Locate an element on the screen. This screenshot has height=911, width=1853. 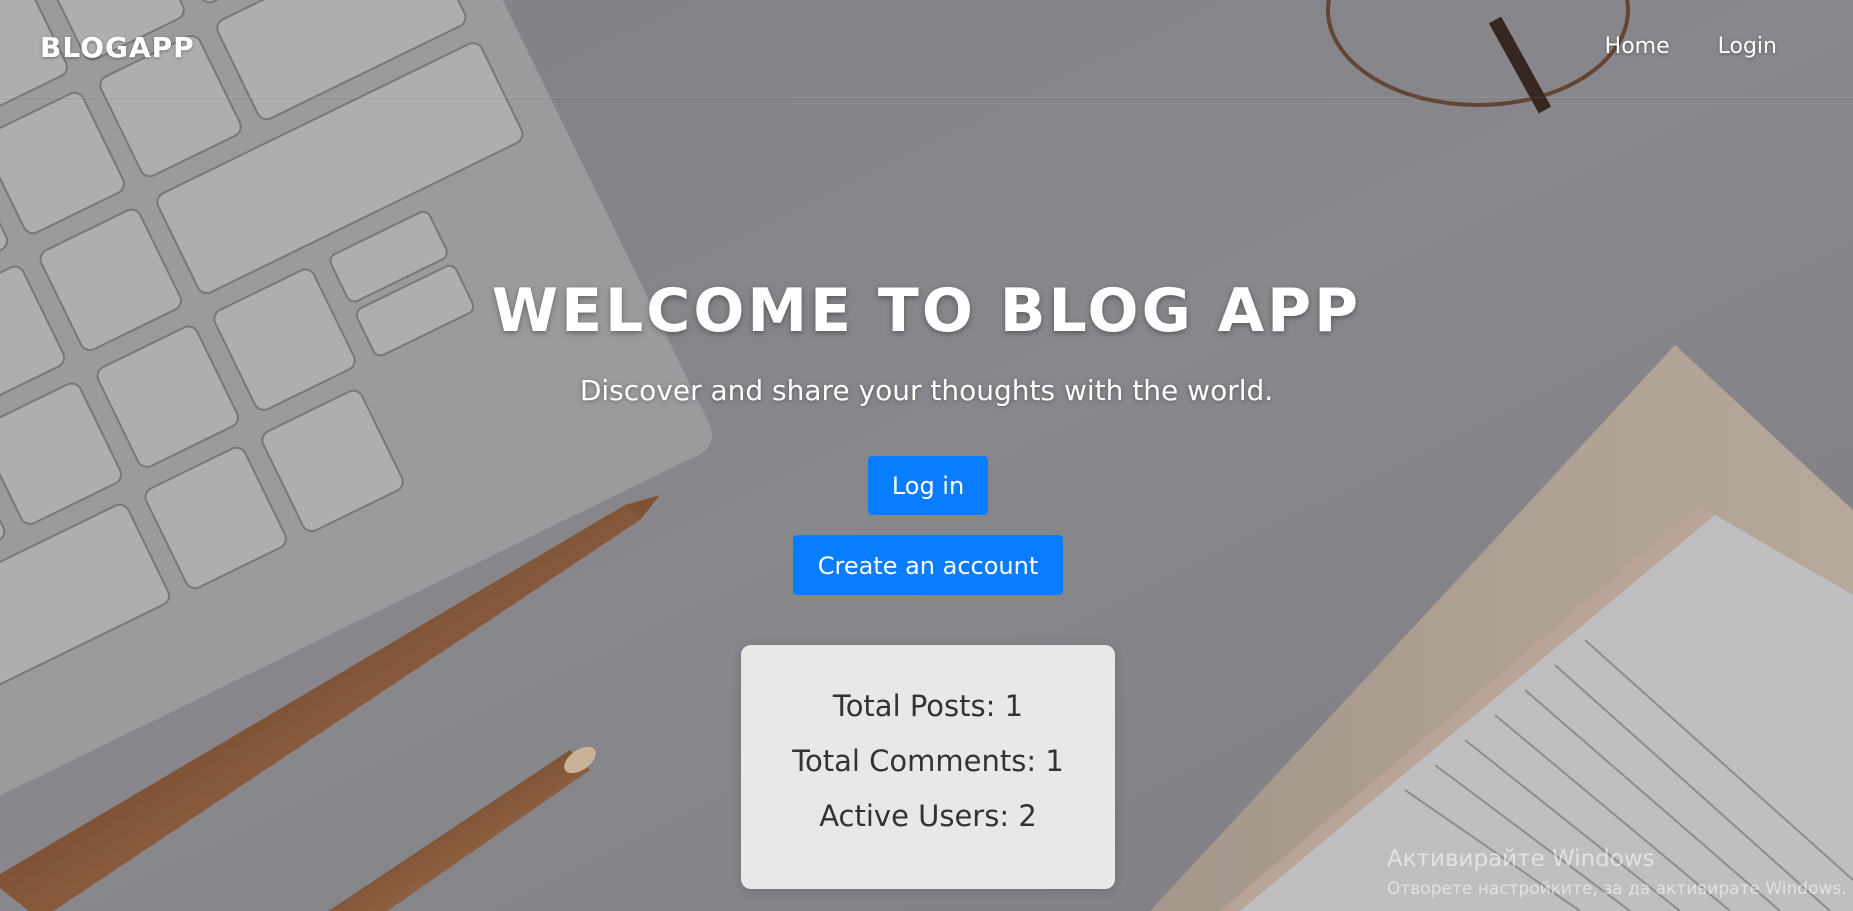
hero-title: WELCOME TO BLOG APP is located at coordinates (926, 311).